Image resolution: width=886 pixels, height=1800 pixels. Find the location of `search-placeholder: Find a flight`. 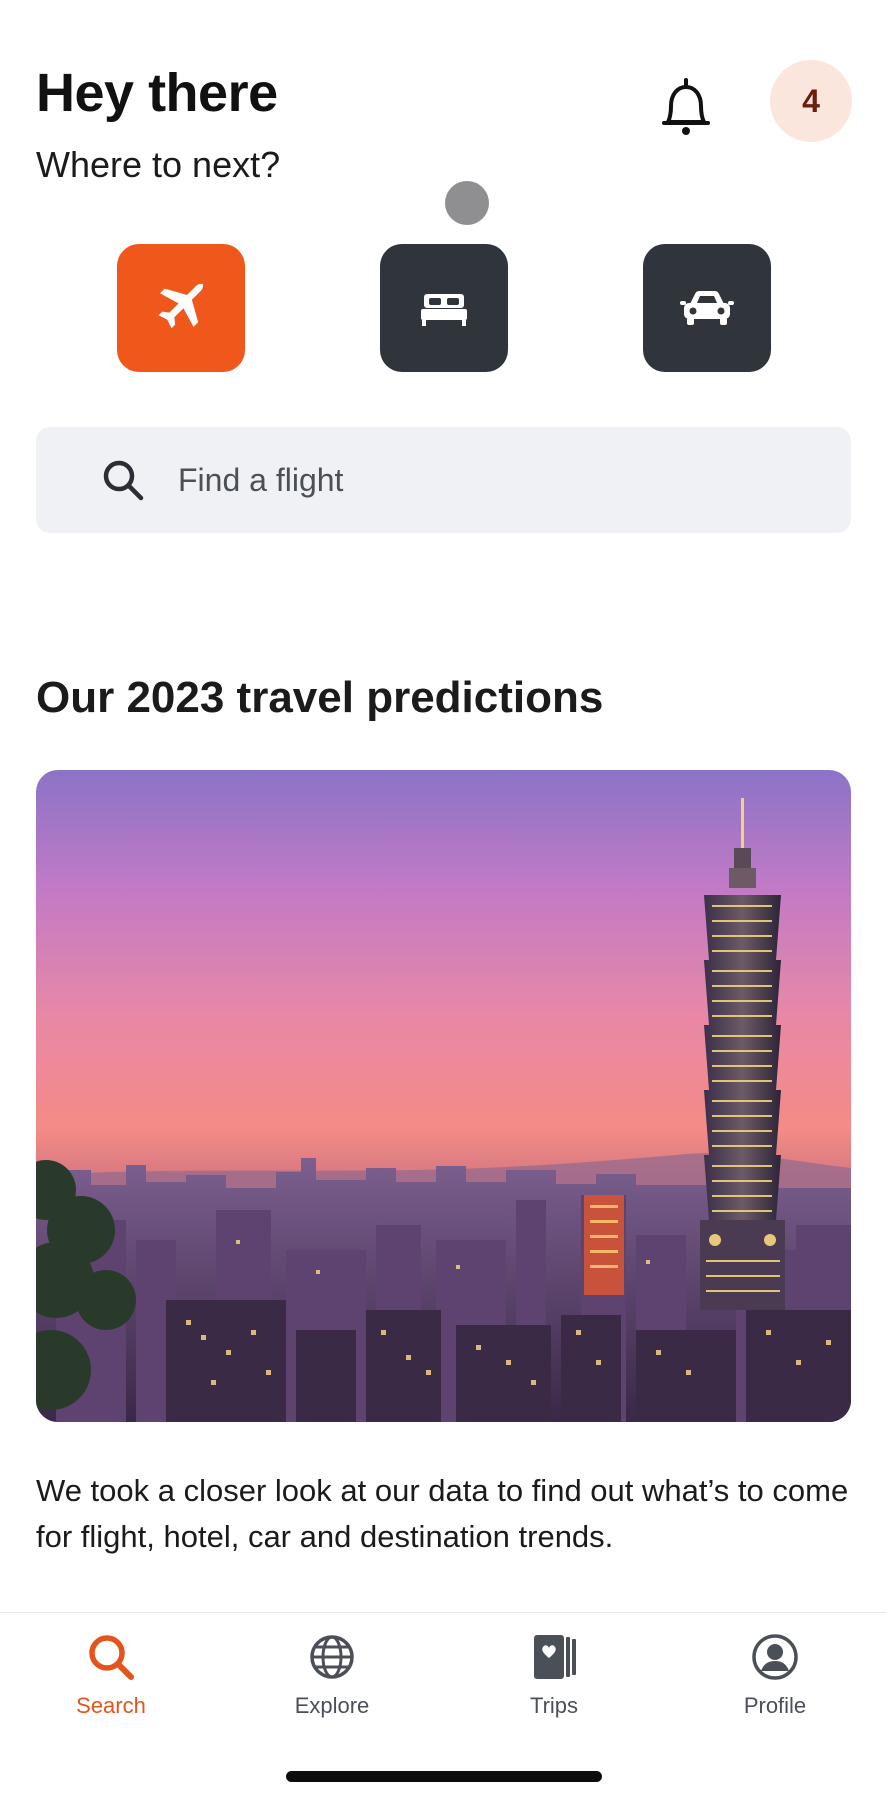

search-placeholder: Find a flight is located at coordinates (261, 479).